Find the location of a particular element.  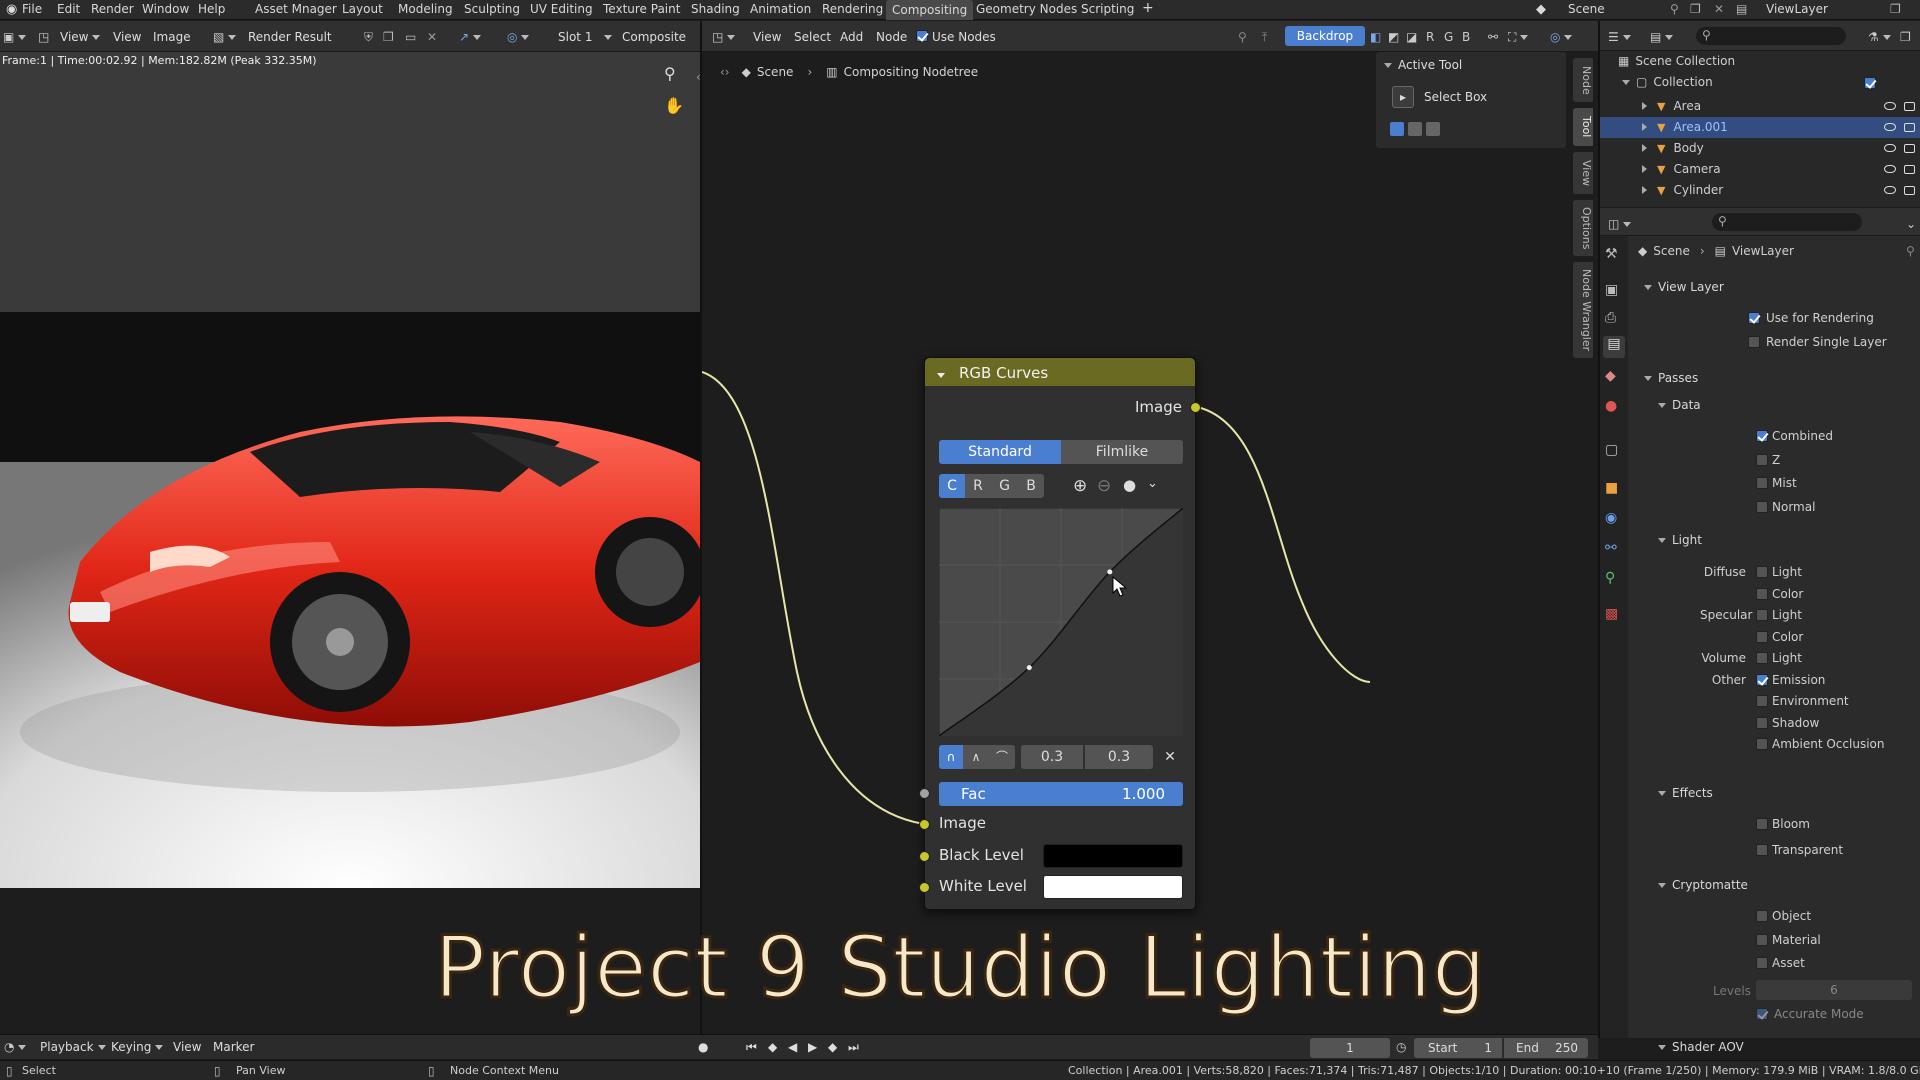

scene-collection-row: ▦ Scene Collection is located at coordinates (1676, 61).